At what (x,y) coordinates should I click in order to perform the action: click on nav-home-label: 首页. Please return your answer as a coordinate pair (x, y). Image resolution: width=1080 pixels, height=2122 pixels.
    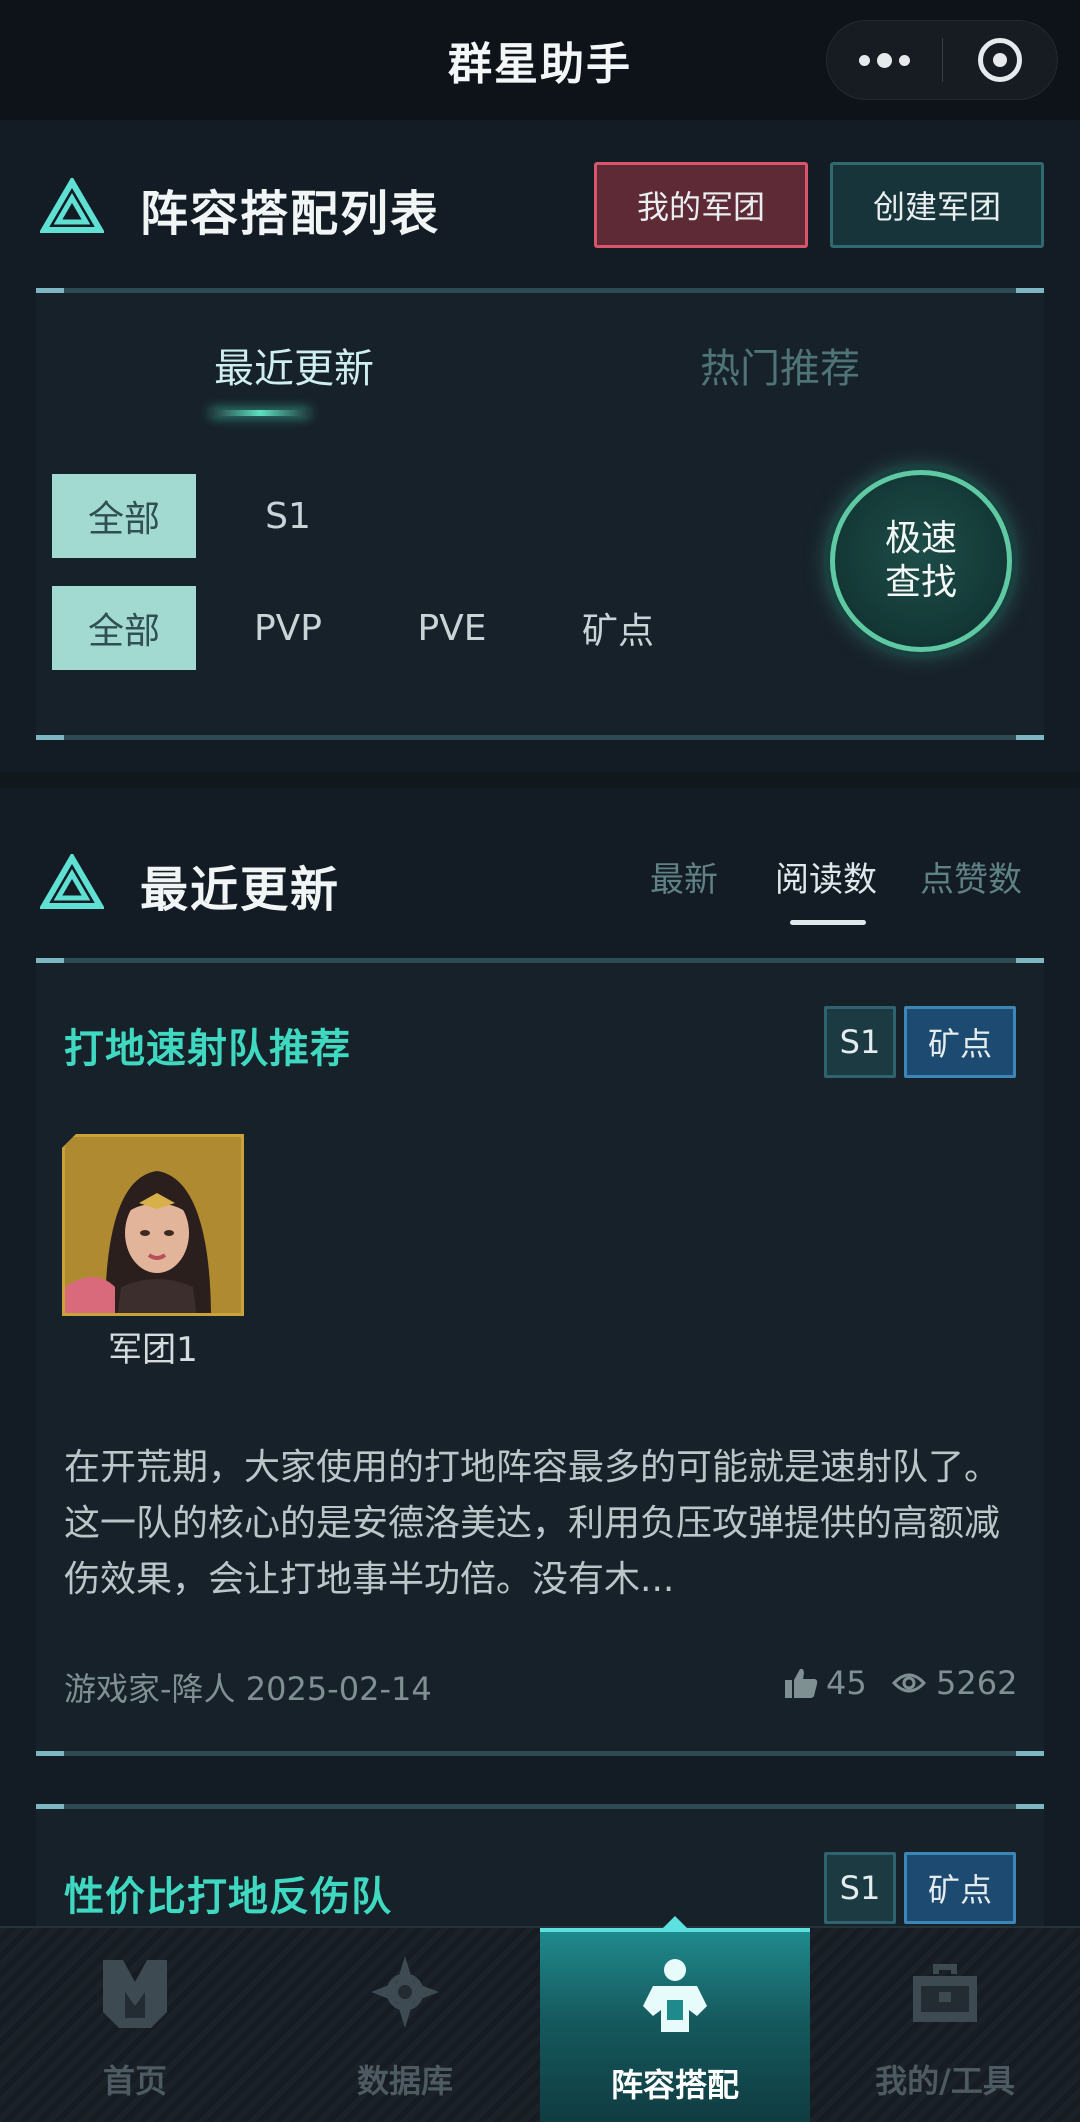
    Looking at the image, I should click on (134, 2081).